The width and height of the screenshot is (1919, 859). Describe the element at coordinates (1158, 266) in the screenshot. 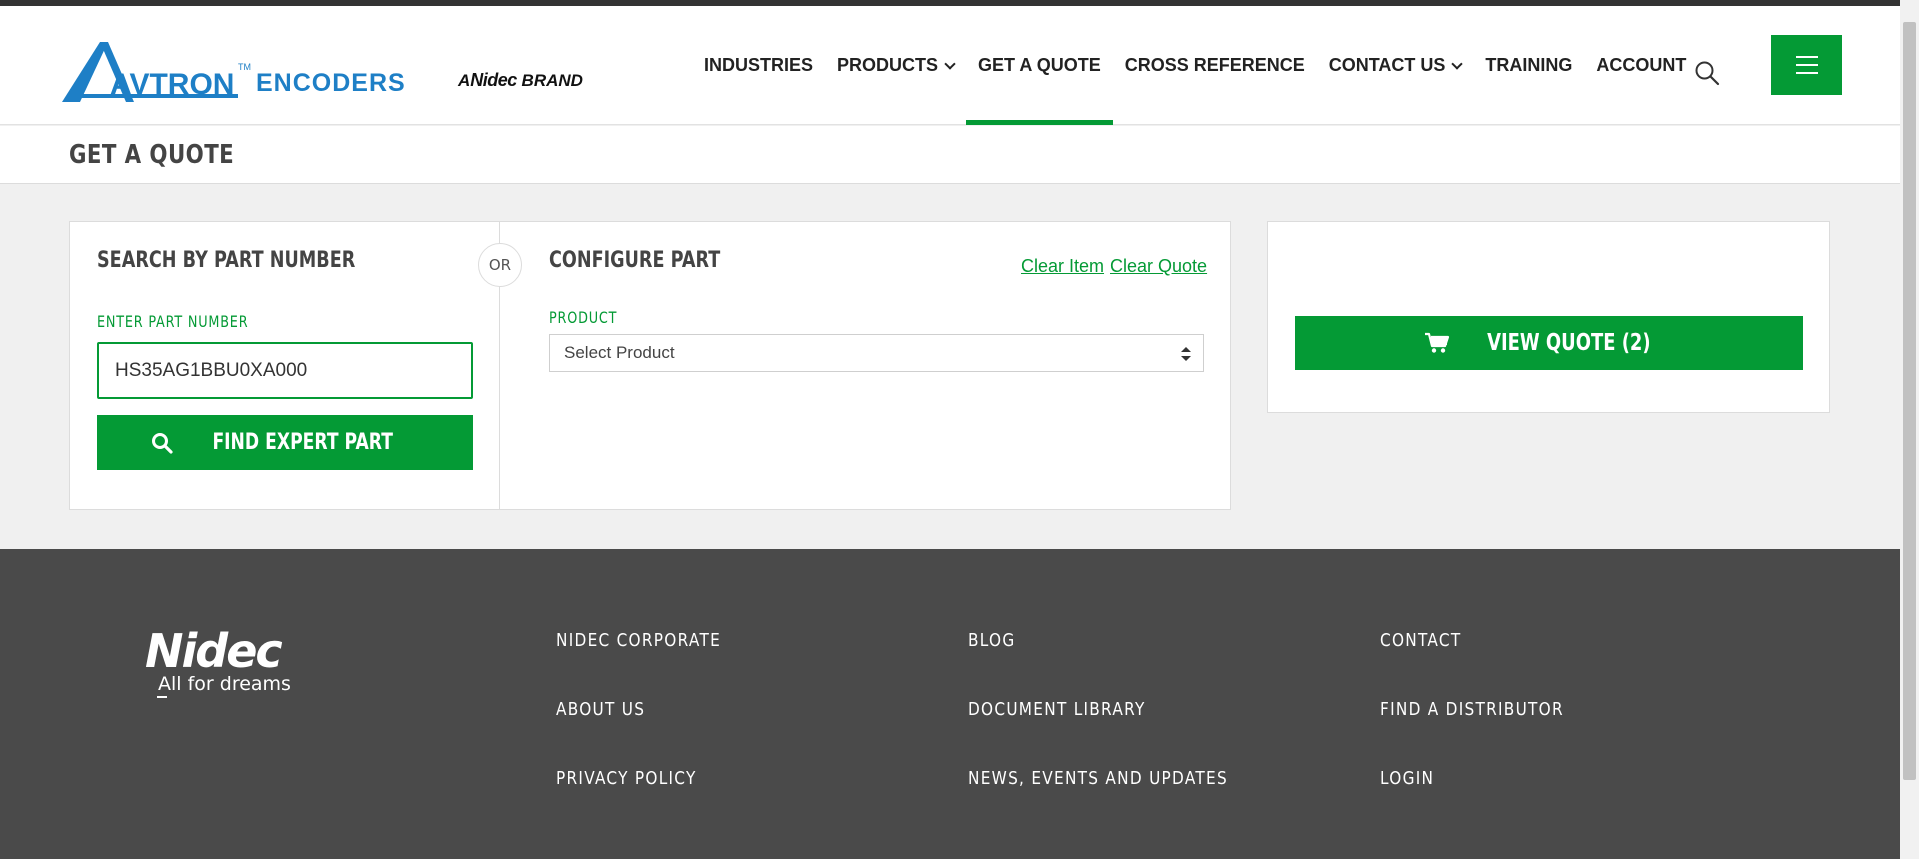

I see `clear-quote-link: Clear Quote` at that location.